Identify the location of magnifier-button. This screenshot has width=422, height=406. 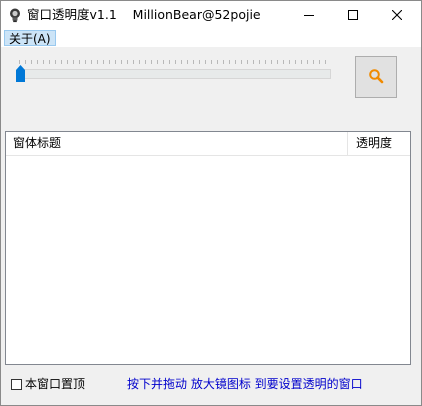
(376, 77).